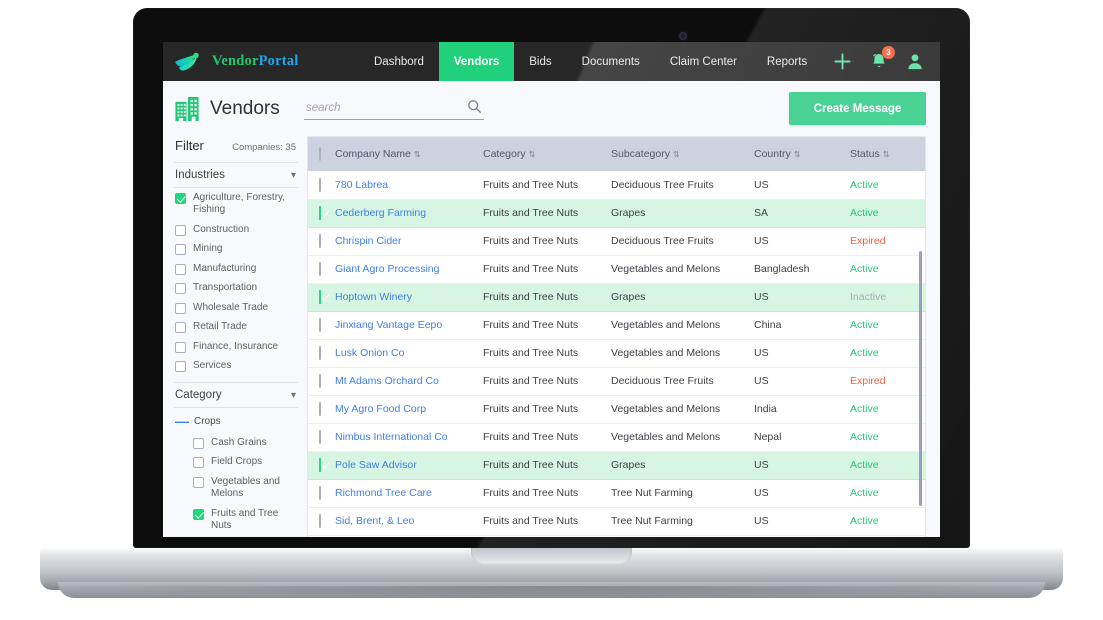 The image size is (1103, 620). Describe the element at coordinates (320, 154) in the screenshot. I see `select-all-checkbox` at that location.